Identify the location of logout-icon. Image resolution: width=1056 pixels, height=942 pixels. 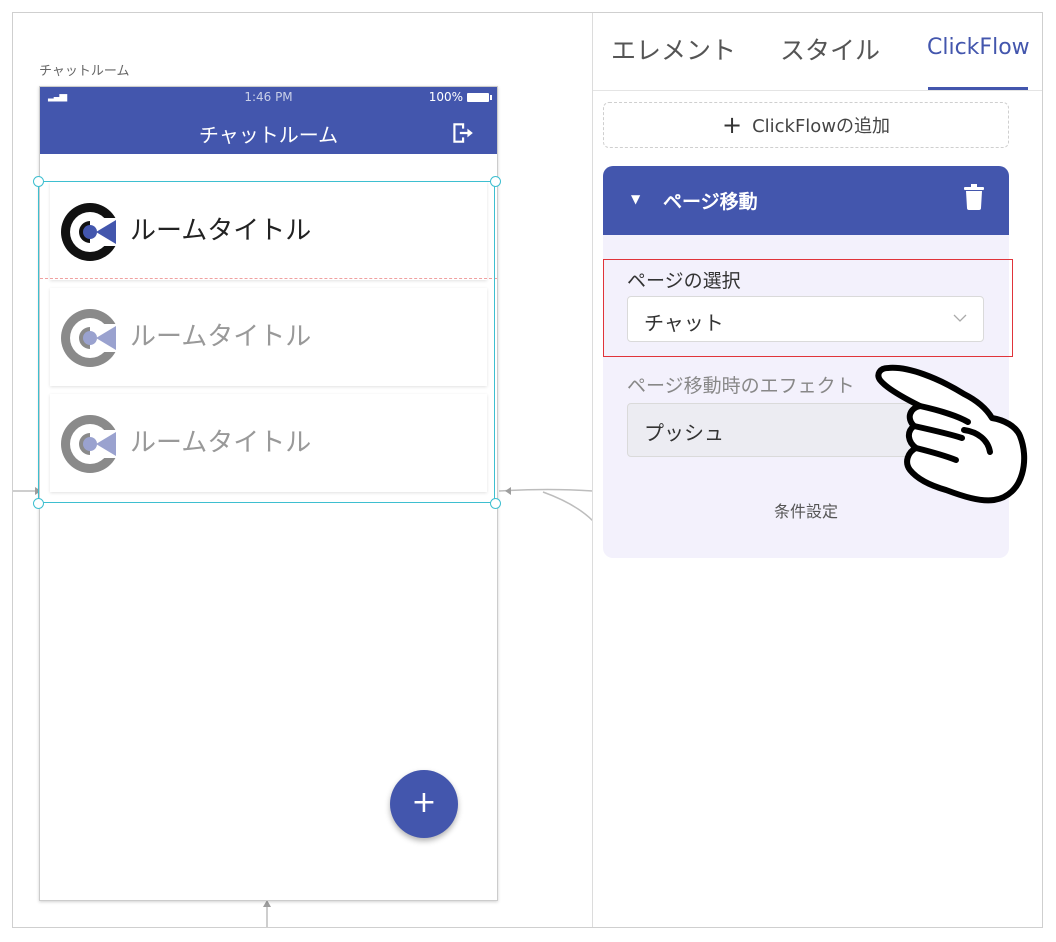
(462, 133).